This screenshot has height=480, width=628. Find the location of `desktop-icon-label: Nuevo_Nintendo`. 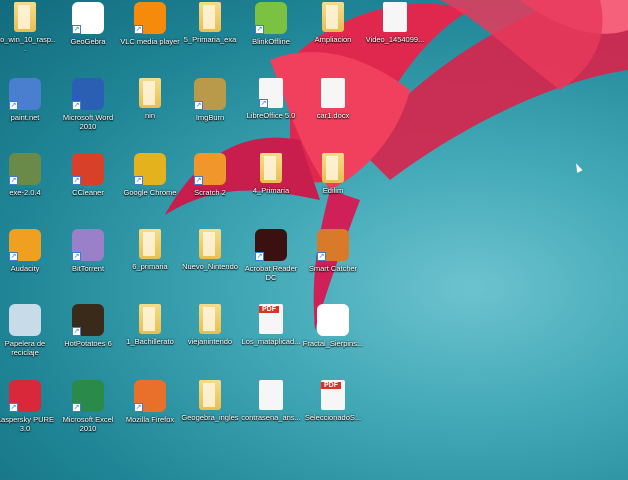

desktop-icon-label: Nuevo_Nintendo is located at coordinates (210, 266).